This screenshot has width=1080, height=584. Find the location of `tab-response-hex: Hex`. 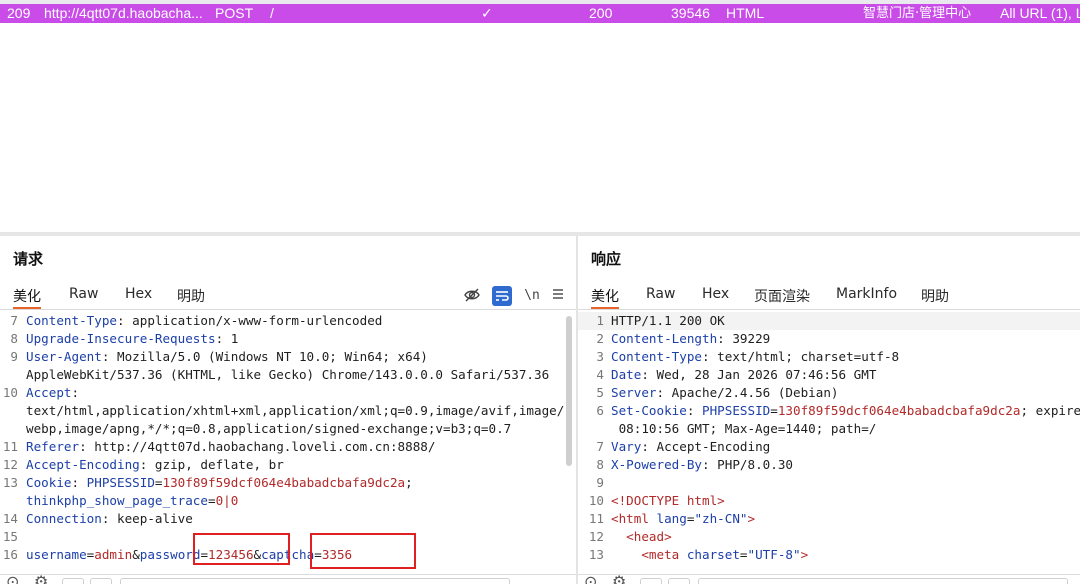

tab-response-hex: Hex is located at coordinates (715, 298).